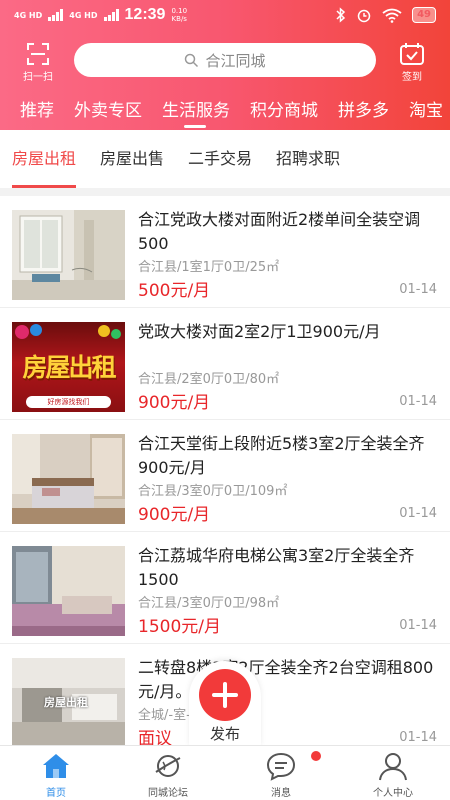 This screenshot has width=450, height=800. What do you see at coordinates (316, 756) in the screenshot?
I see `unread-badge` at bounding box center [316, 756].